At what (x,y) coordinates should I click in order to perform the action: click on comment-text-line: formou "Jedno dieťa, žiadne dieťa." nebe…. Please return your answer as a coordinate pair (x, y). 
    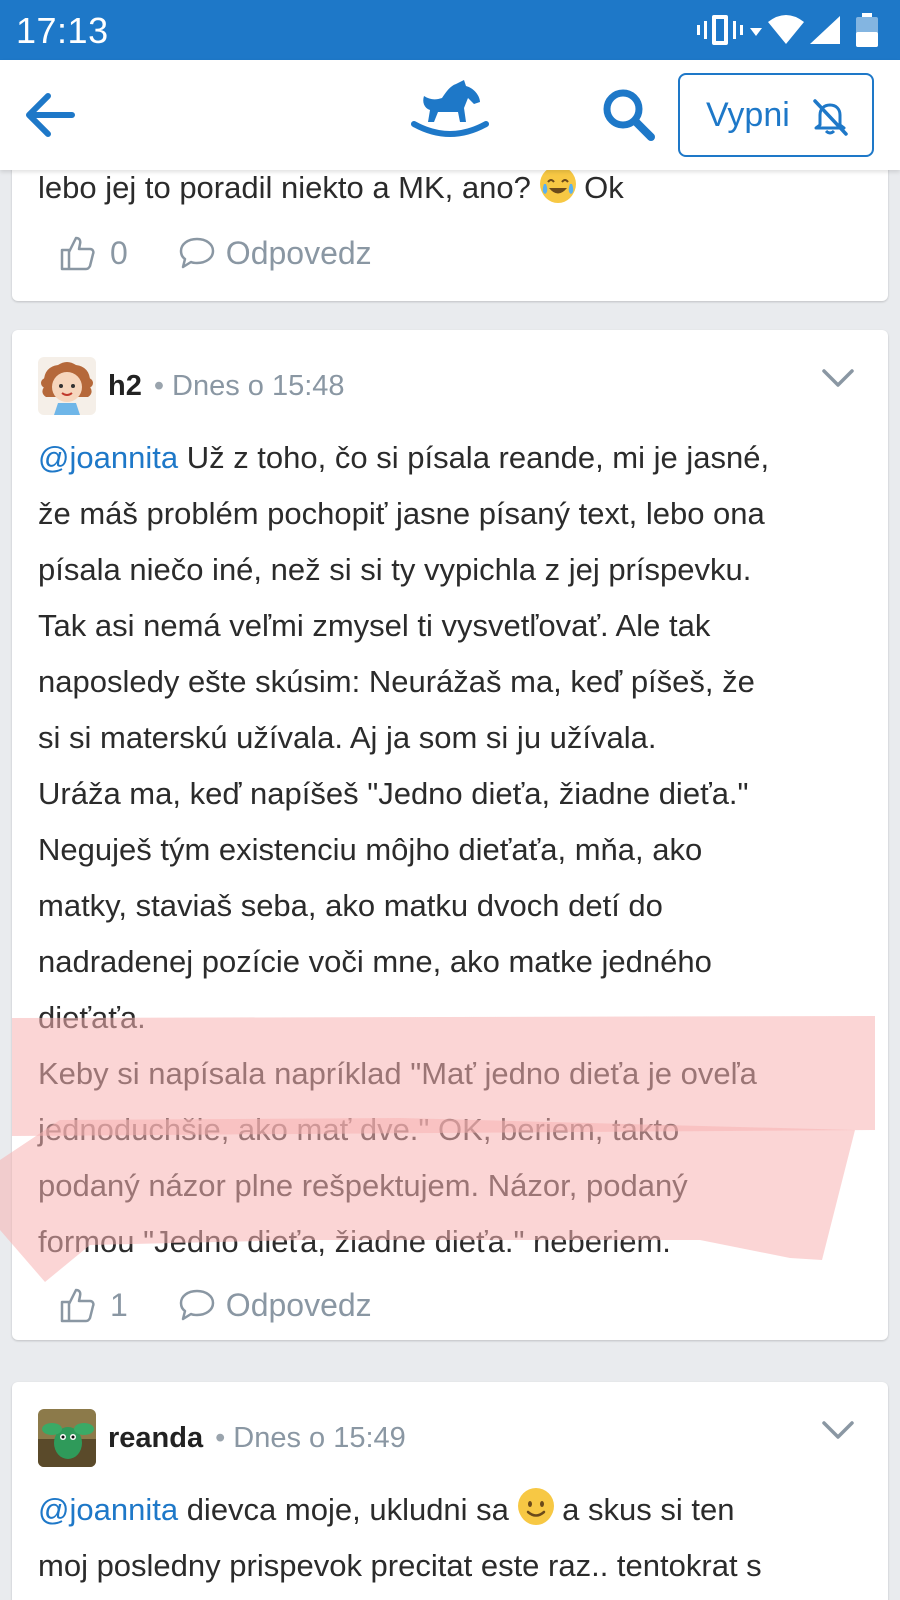
    Looking at the image, I should click on (354, 1241).